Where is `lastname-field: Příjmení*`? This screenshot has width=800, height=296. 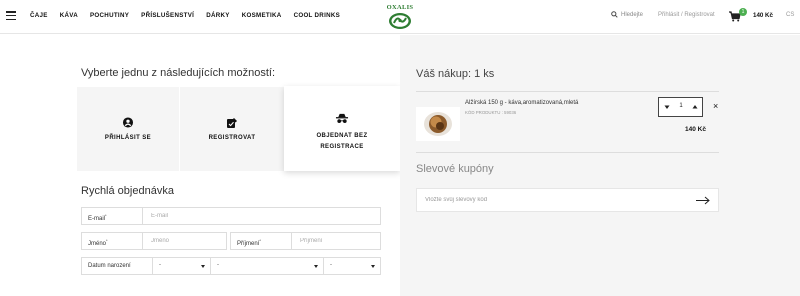 lastname-field: Příjmení* is located at coordinates (305, 241).